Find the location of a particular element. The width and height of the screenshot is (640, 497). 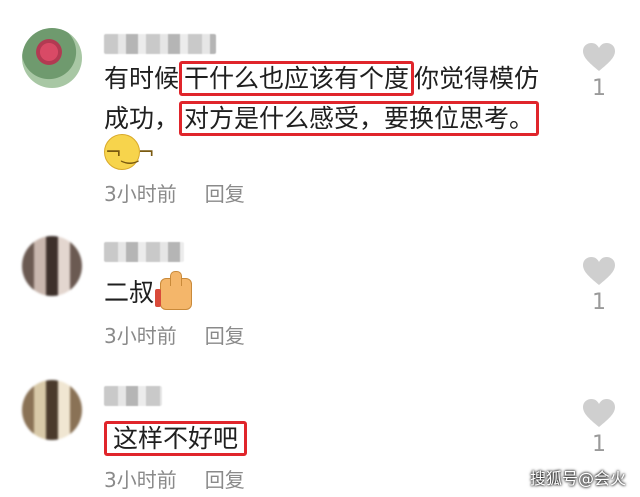

smirk-emoji-icon: ¬‿¬ is located at coordinates (129, 152).